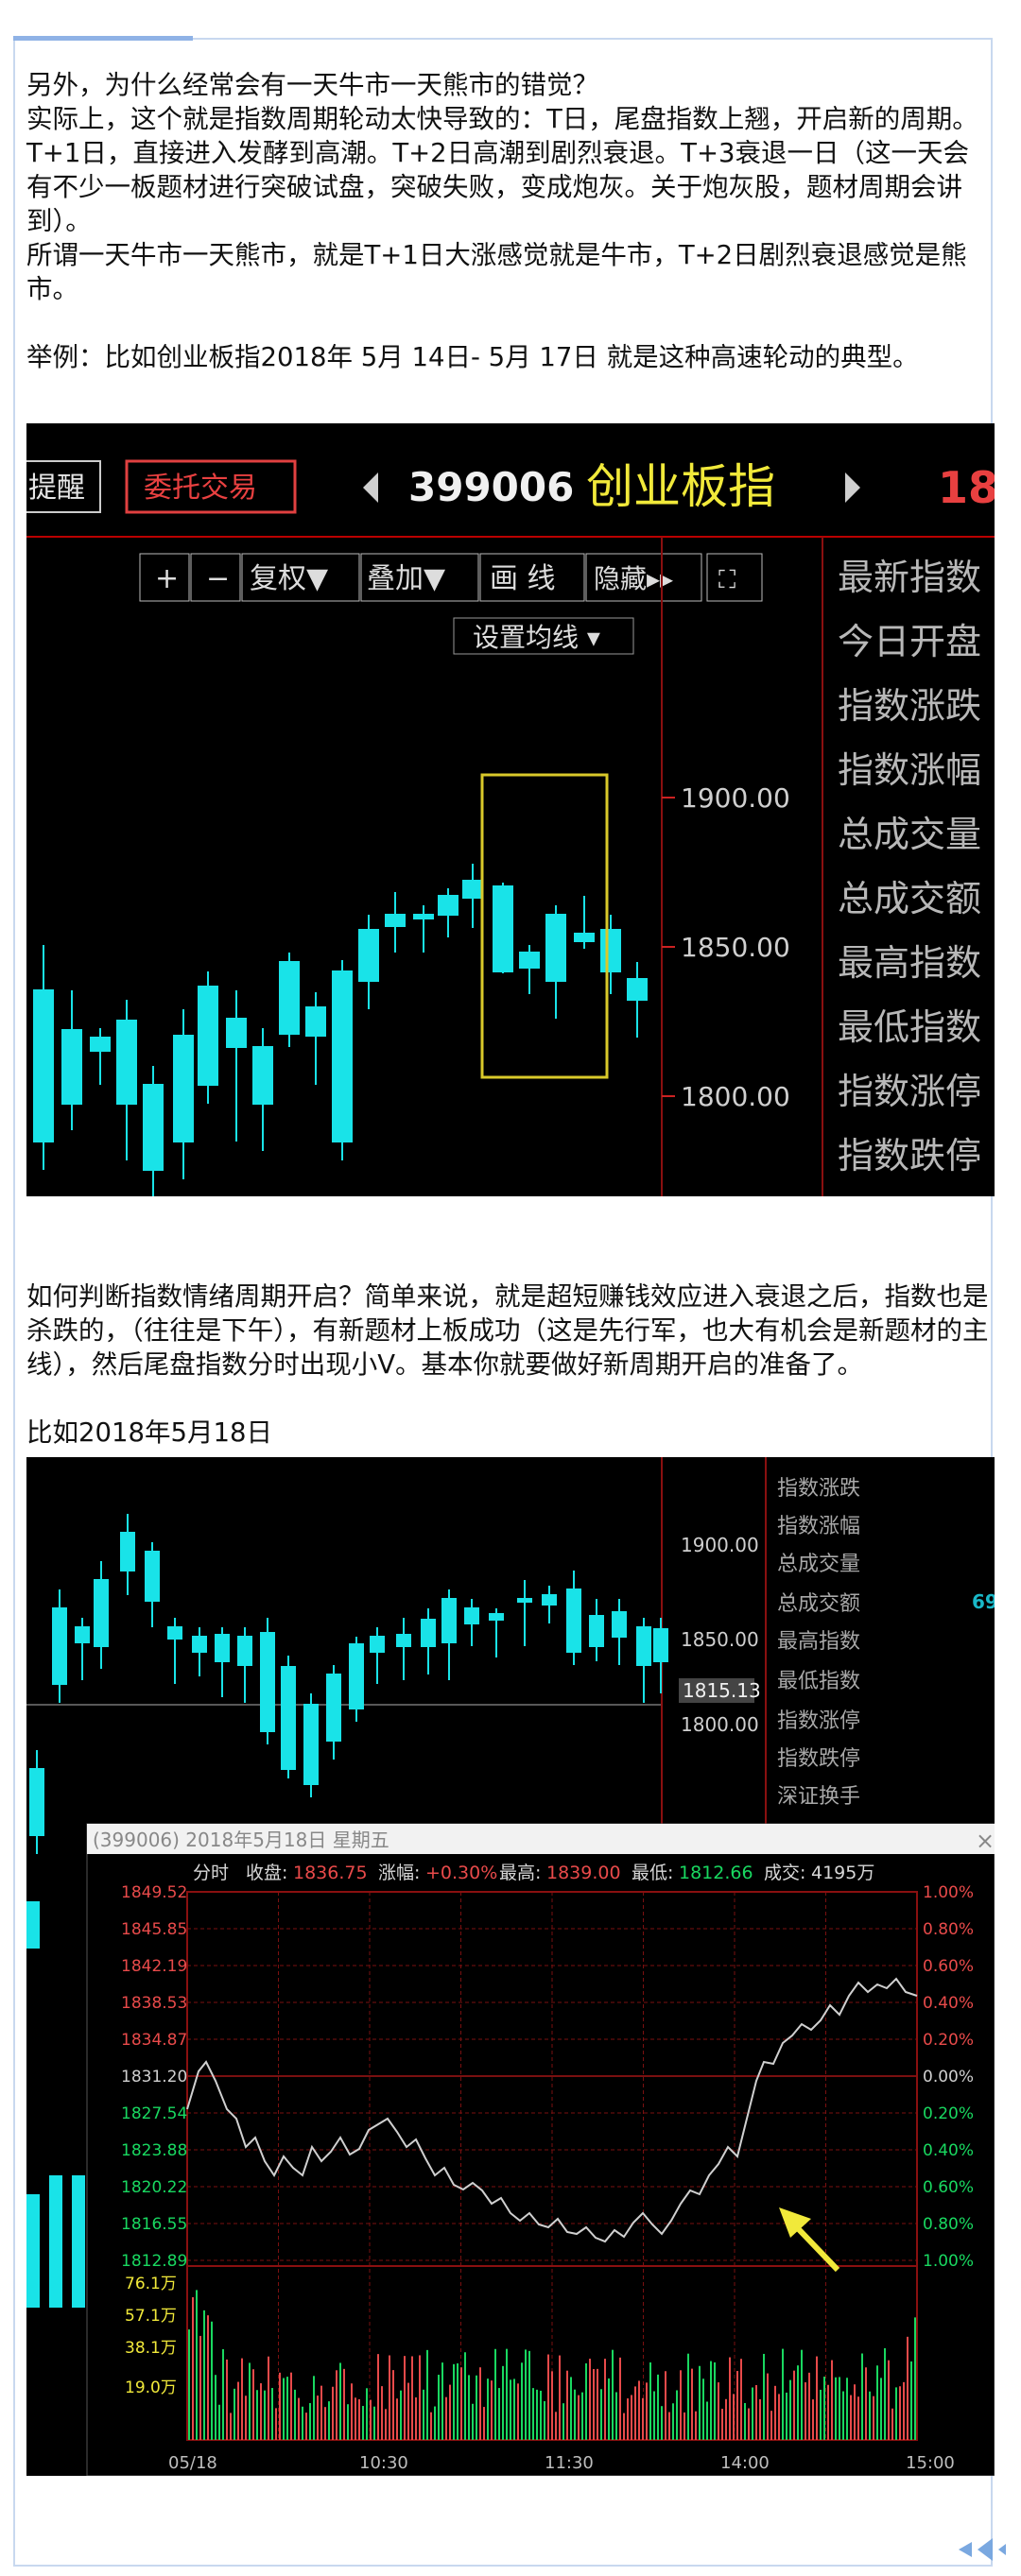 The height and width of the screenshot is (2576, 1021). I want to click on volume-label: 38.1万, so click(151, 2348).